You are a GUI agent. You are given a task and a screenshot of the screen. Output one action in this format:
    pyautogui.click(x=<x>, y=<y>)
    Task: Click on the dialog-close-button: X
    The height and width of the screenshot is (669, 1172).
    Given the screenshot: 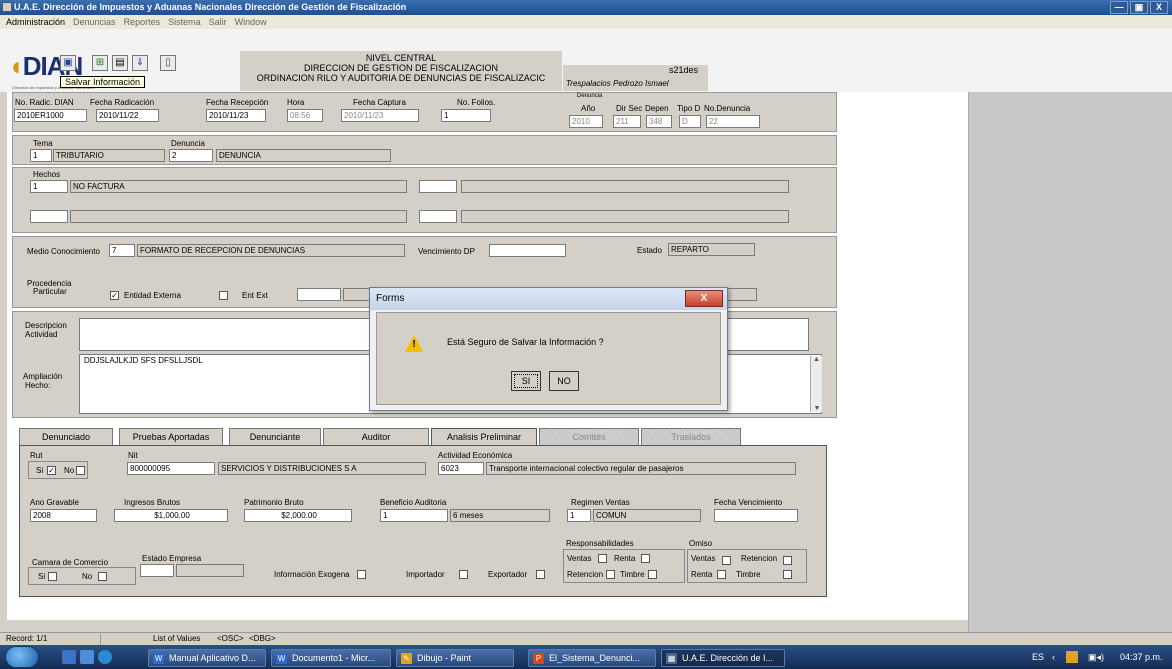 What is the action you would take?
    pyautogui.click(x=704, y=298)
    